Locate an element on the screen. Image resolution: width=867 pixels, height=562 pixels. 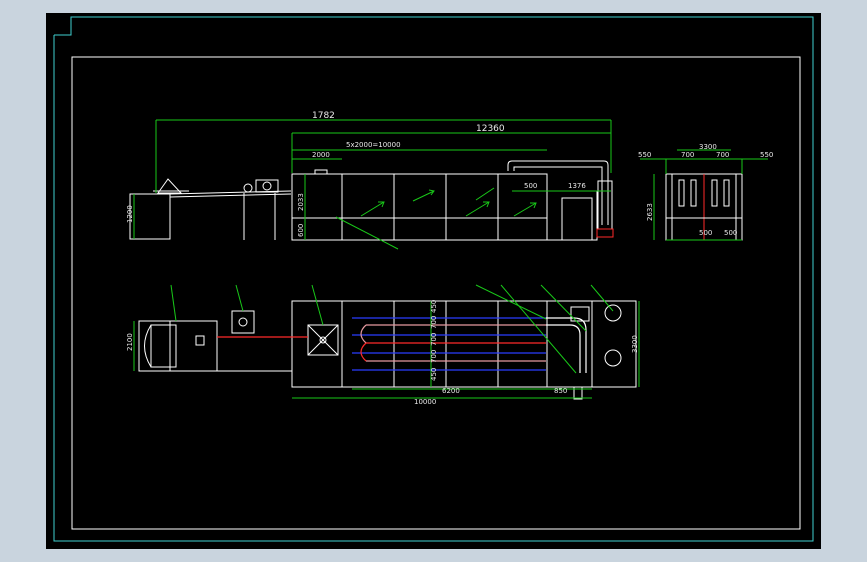
dim-plan-right-gap: 850 is located at coordinates (560, 391).